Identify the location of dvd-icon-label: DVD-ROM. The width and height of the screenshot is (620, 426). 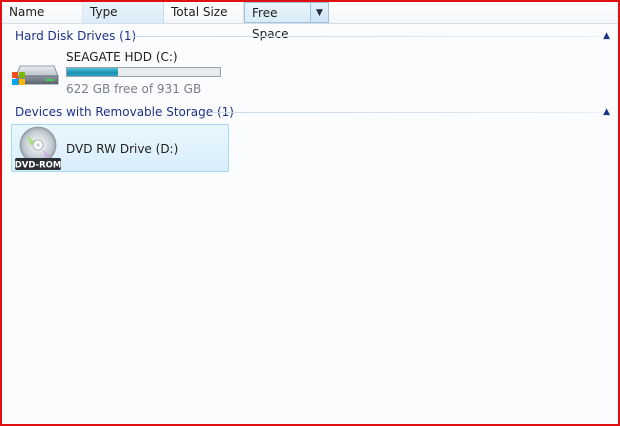
(38, 166).